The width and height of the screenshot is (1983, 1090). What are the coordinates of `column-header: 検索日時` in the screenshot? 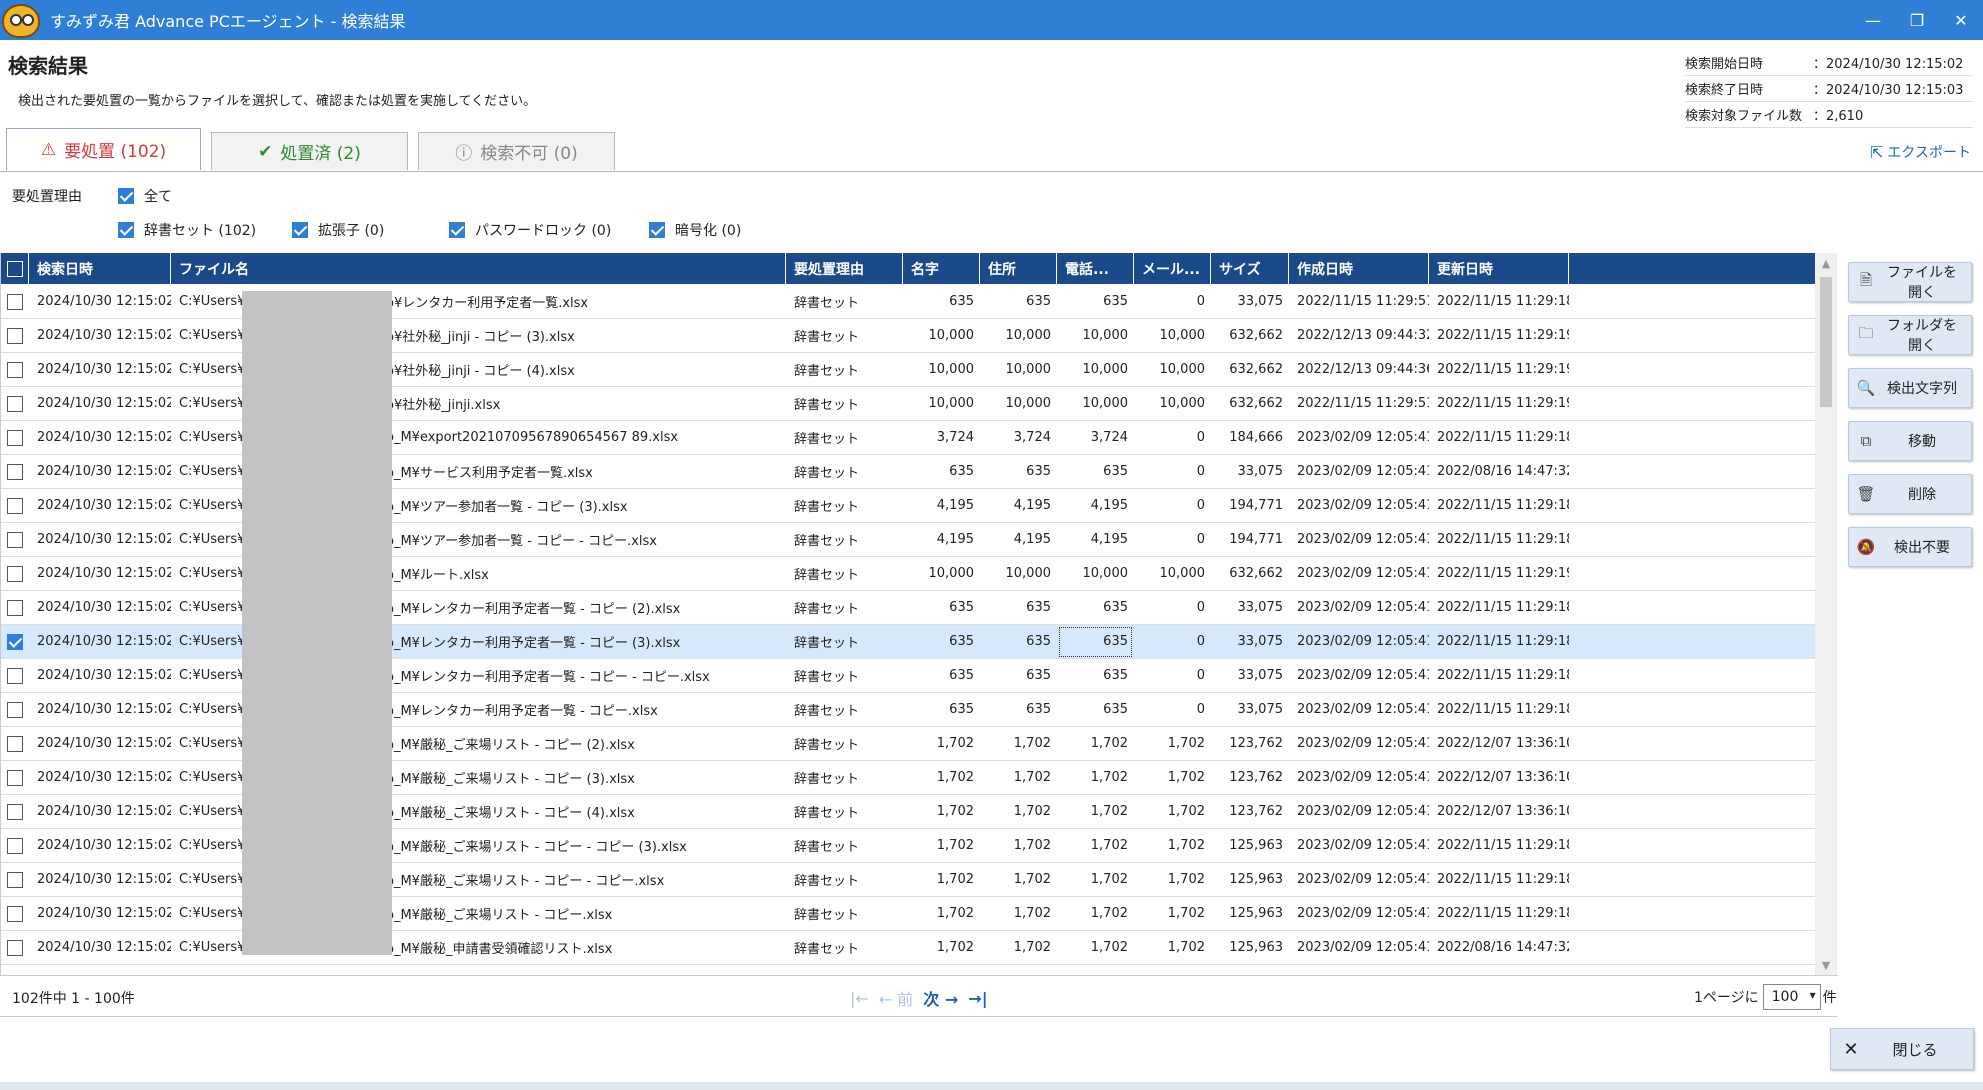 It's located at (100, 268).